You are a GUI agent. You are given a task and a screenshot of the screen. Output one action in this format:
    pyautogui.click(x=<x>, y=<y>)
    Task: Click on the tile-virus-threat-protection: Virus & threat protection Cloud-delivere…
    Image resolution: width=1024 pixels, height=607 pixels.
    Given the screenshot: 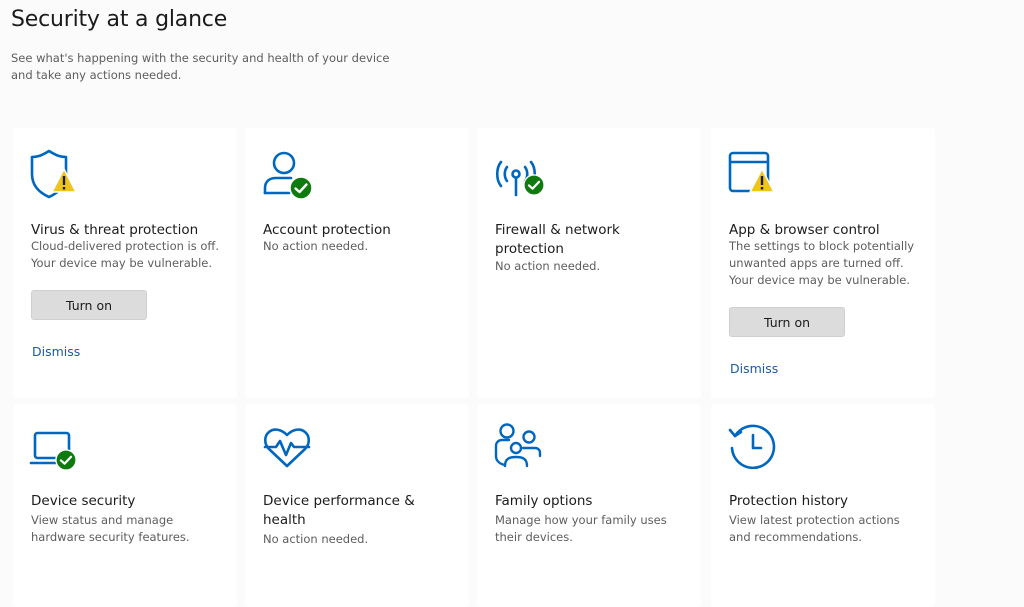 What is the action you would take?
    pyautogui.click(x=125, y=263)
    